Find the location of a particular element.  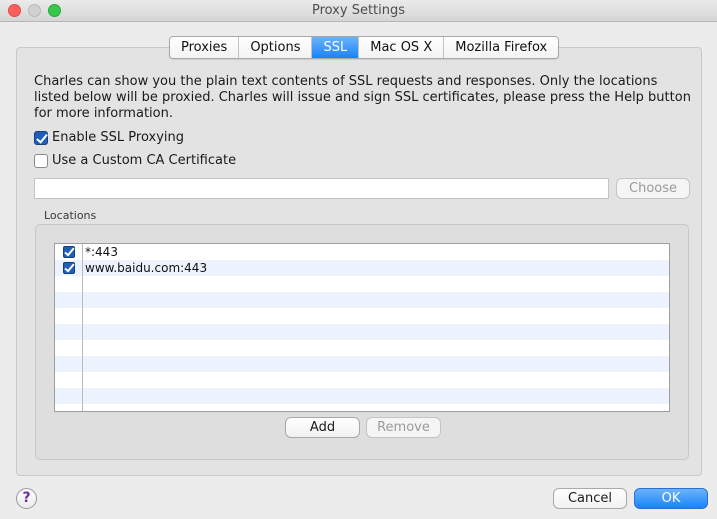

table-row: www.baidu.com:443 is located at coordinates (362, 268).